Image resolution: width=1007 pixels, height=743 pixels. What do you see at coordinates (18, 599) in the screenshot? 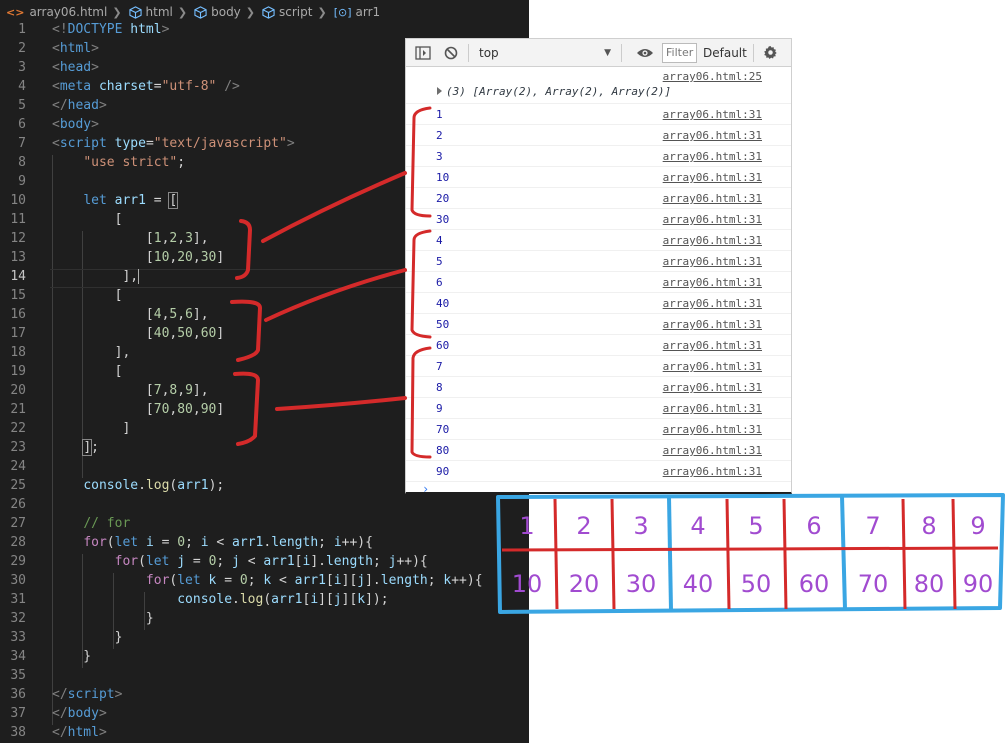
I see `line-number: 31` at bounding box center [18, 599].